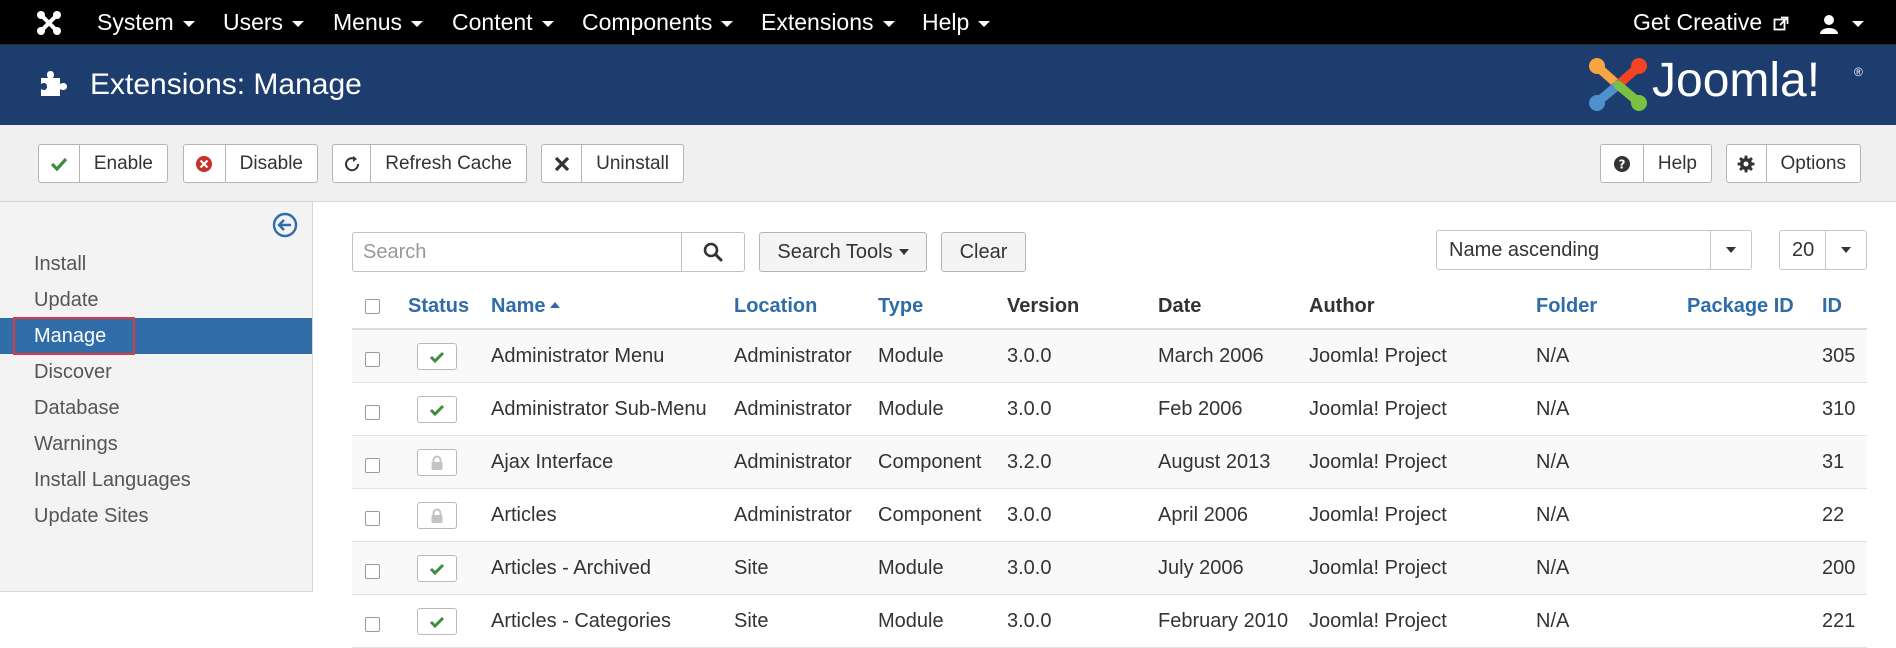 This screenshot has width=1896, height=648. Describe the element at coordinates (956, 22) in the screenshot. I see `nav-menu-help: Help` at that location.